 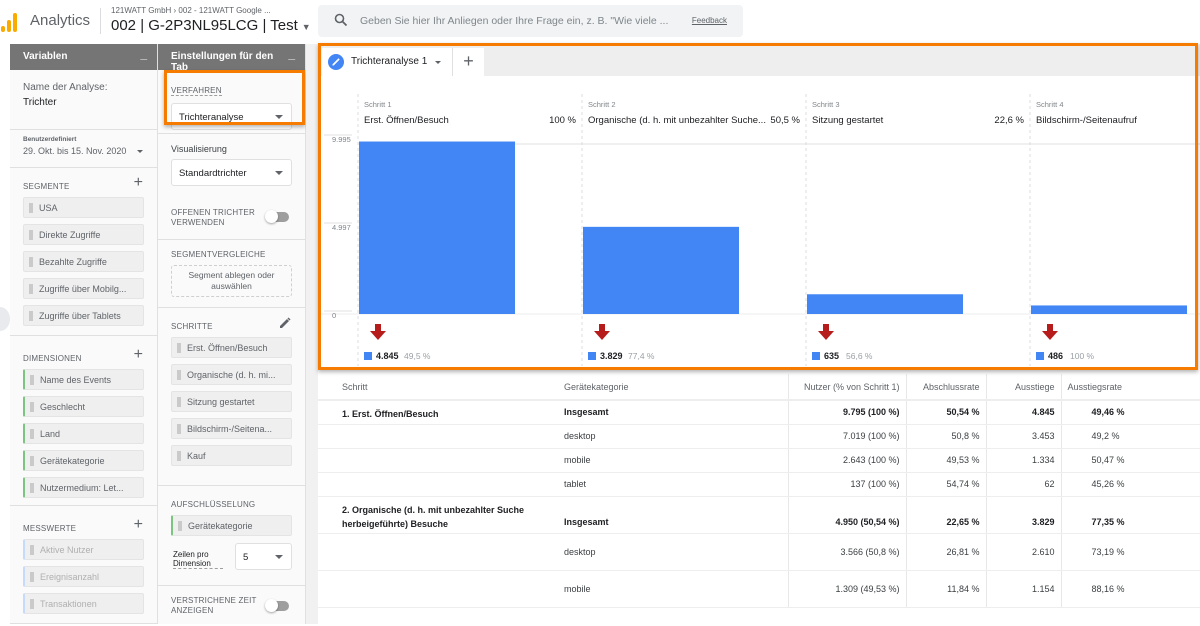 I want to click on elapsed-time-section: VERSTRICHENE ZEIT ANZEIGEN, so click(x=231, y=606).